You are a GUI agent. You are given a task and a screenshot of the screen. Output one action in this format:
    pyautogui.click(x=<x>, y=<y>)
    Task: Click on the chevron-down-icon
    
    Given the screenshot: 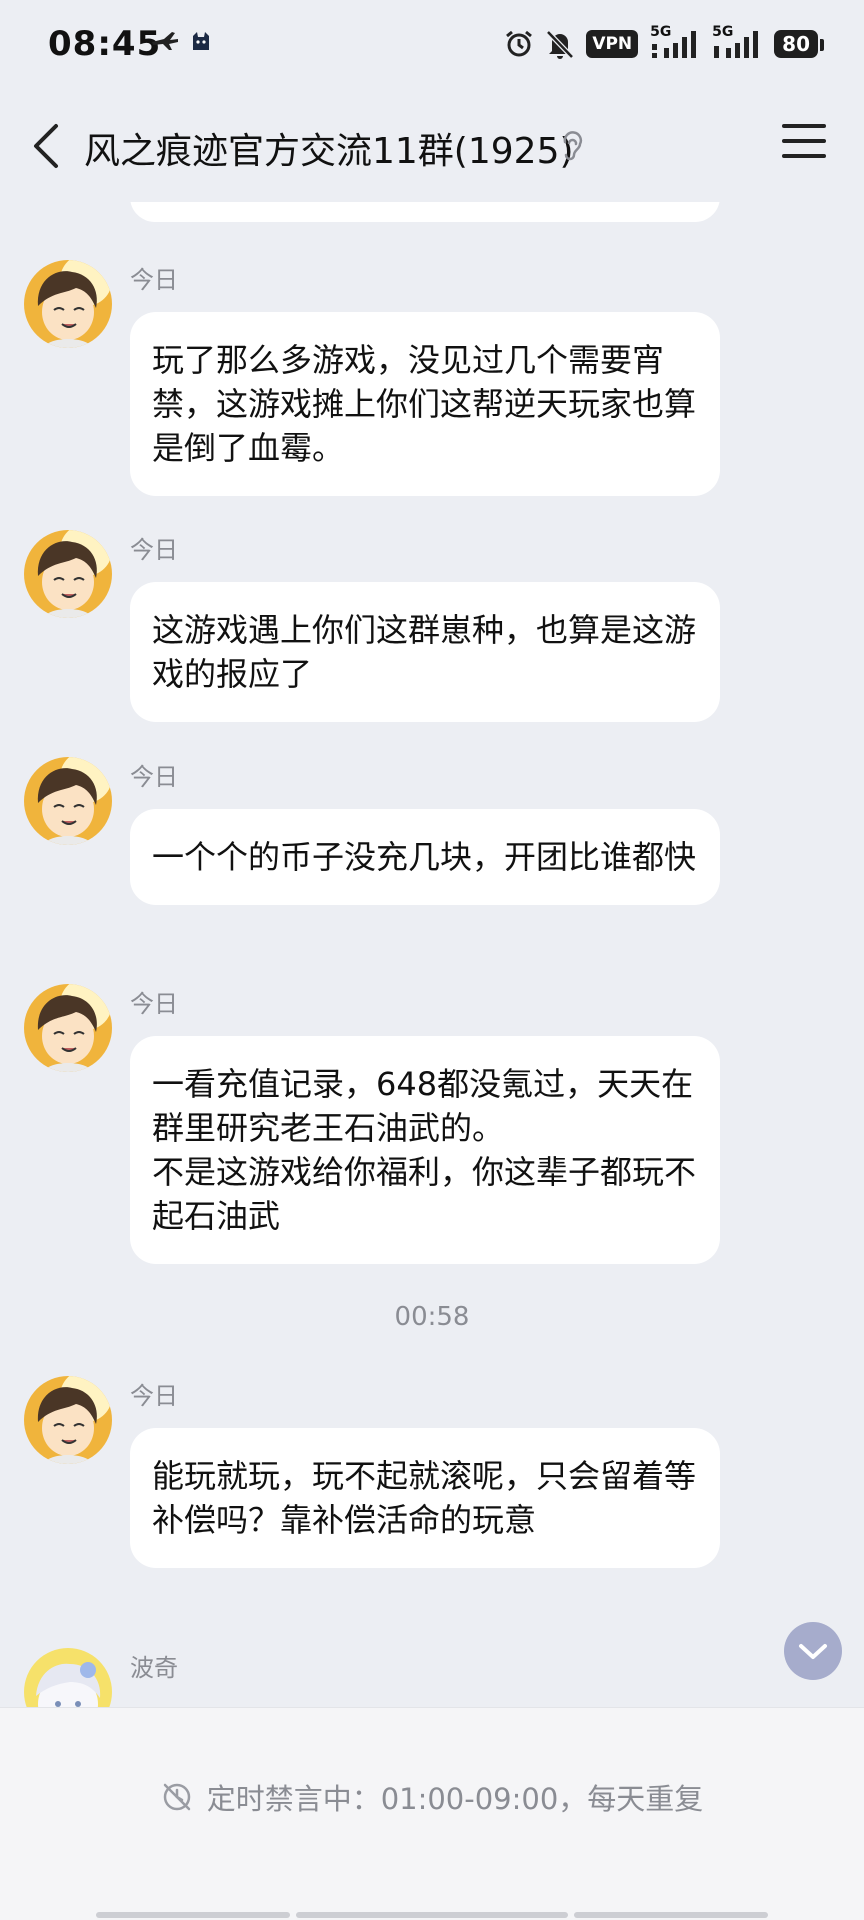 What is the action you would take?
    pyautogui.click(x=813, y=1651)
    